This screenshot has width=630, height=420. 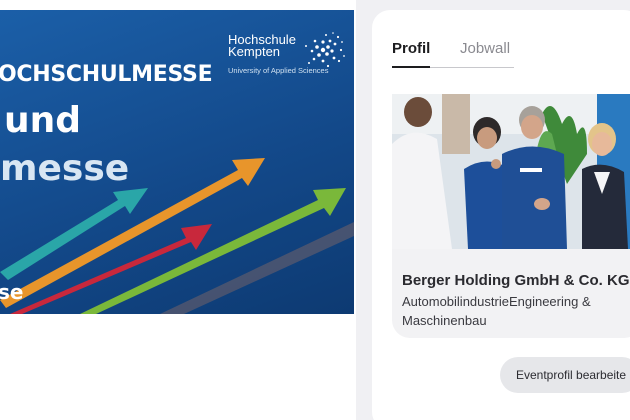 What do you see at coordinates (12, 292) in the screenshot?
I see `banner-bottom-text: se` at bounding box center [12, 292].